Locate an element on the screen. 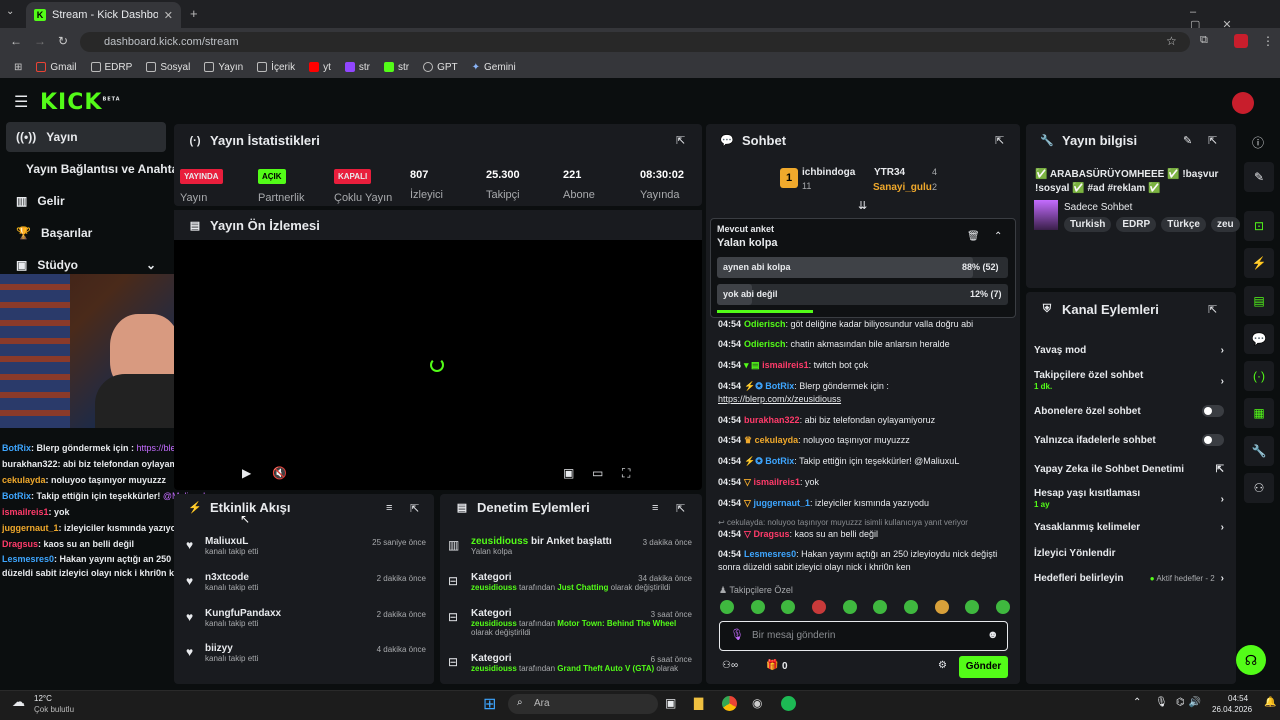 This screenshot has width=1280, height=720. menu-dots-icon: ⋮ is located at coordinates (1268, 41).